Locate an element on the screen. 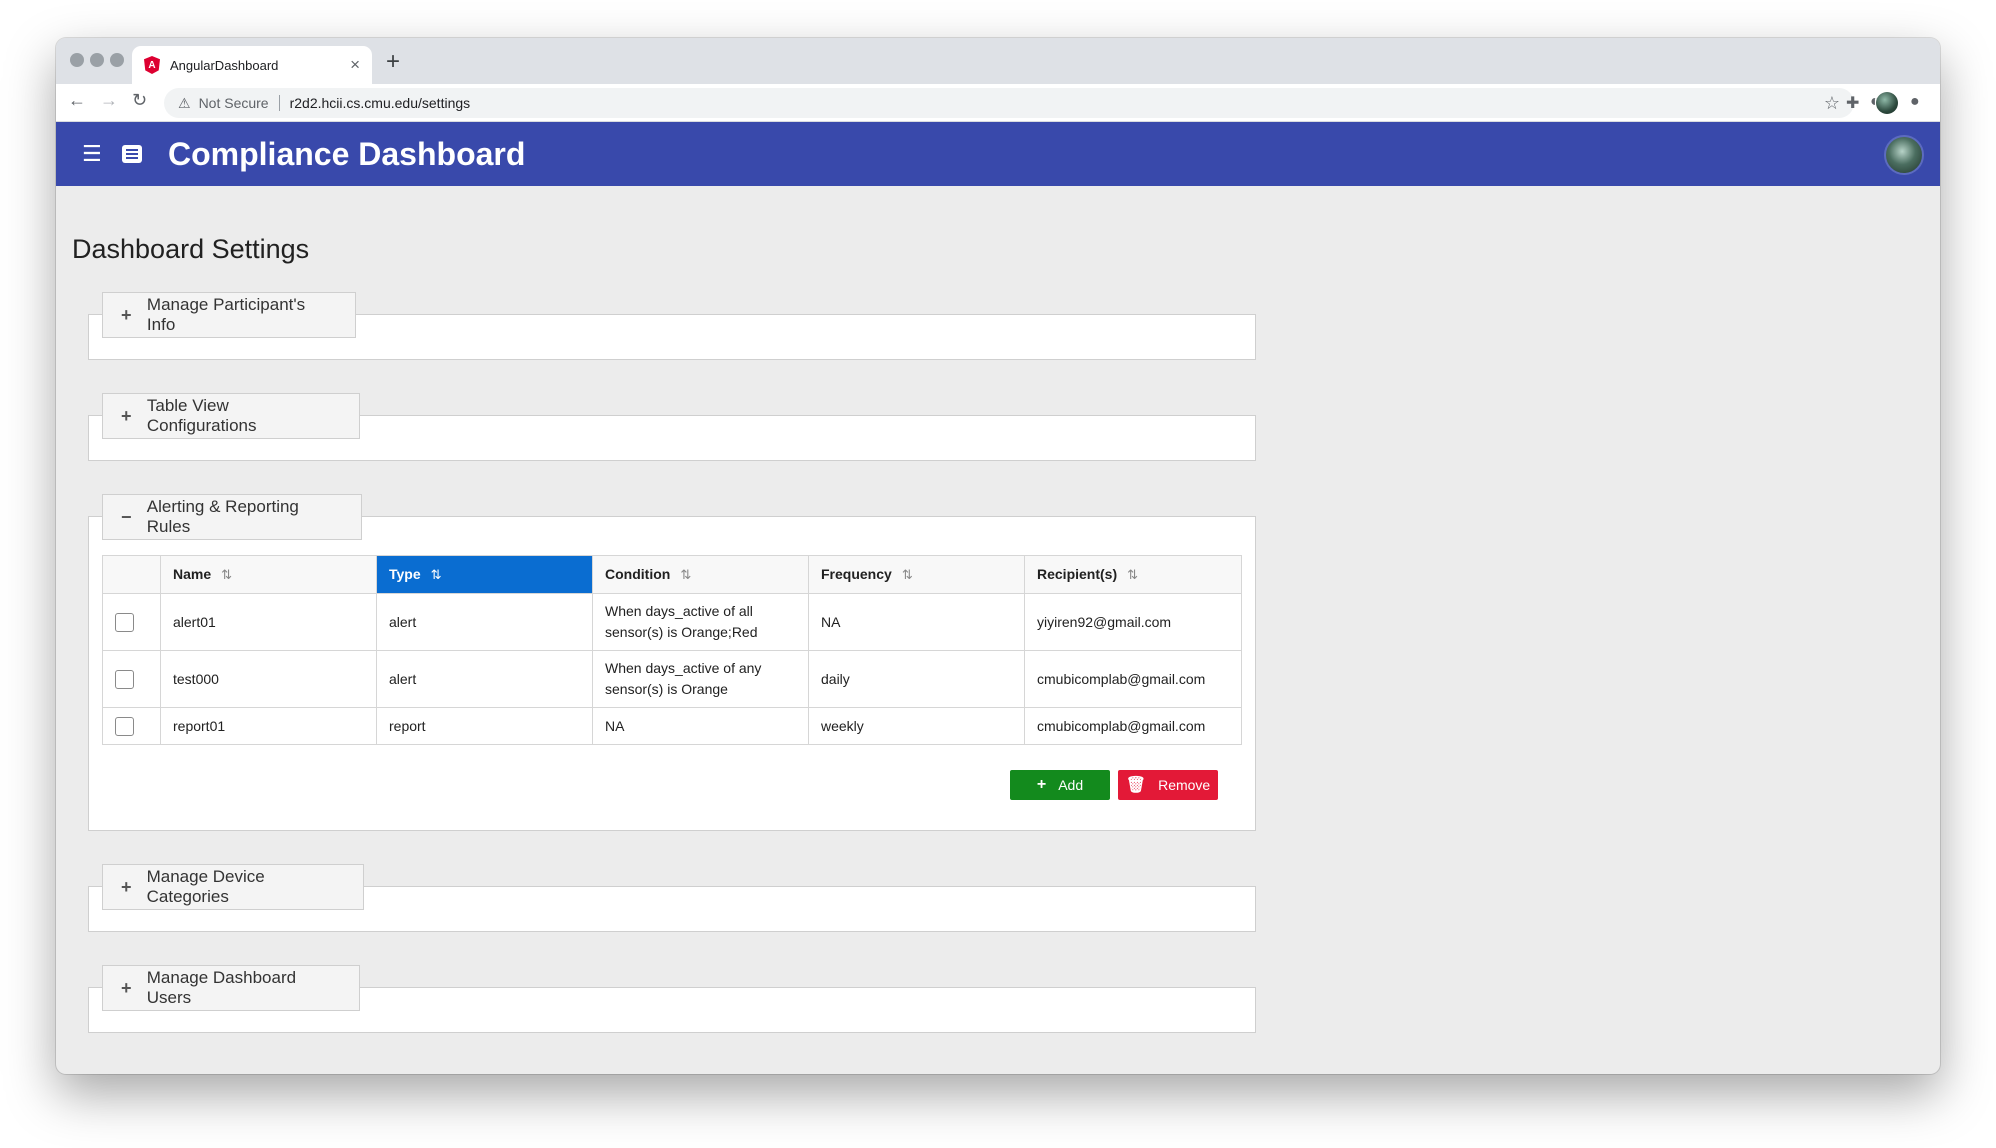  hamburger-menu-icon: ☰ is located at coordinates (93, 154).